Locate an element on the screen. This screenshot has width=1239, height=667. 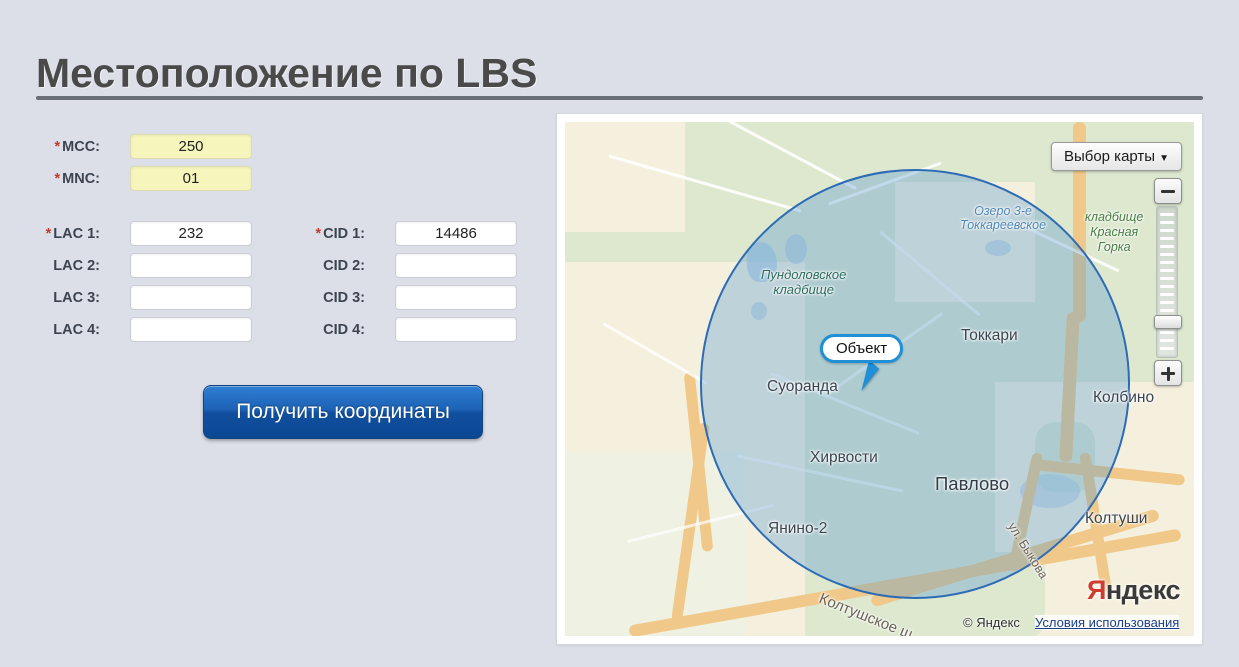
field-row-lac2: LAC 2: is located at coordinates (126, 266).